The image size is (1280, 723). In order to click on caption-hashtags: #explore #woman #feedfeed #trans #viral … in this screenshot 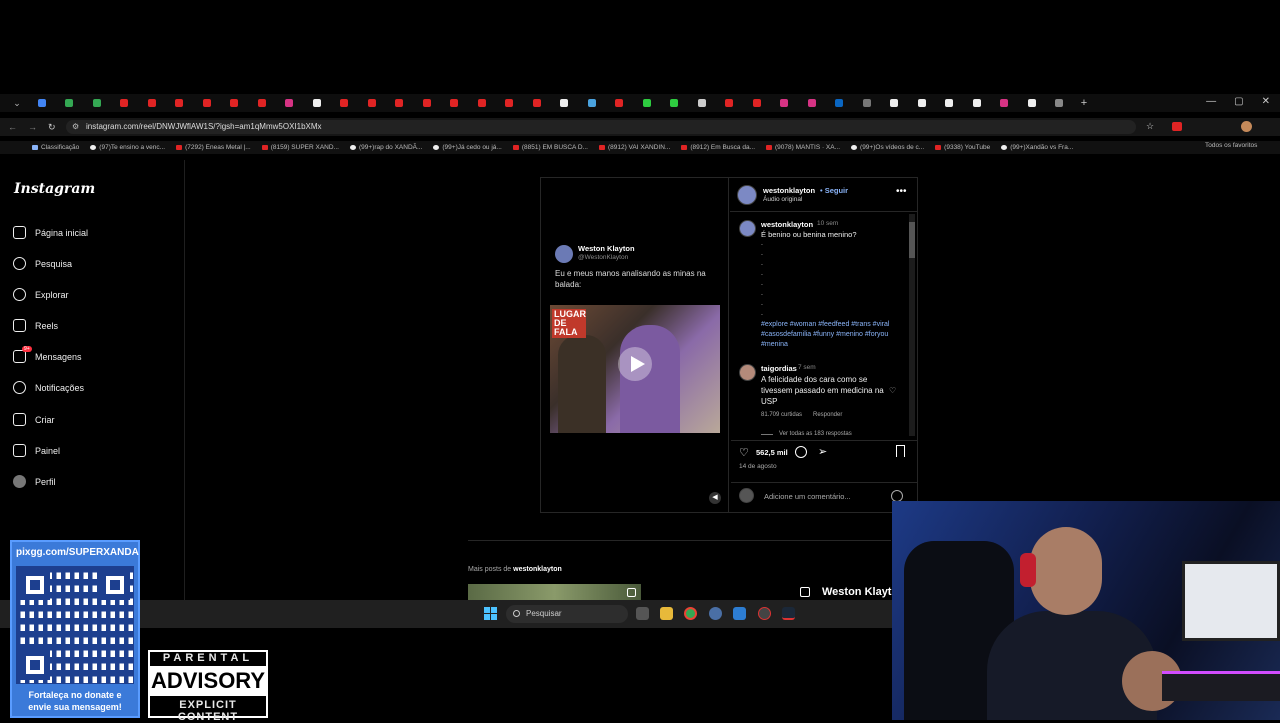, I will do `click(833, 335)`.